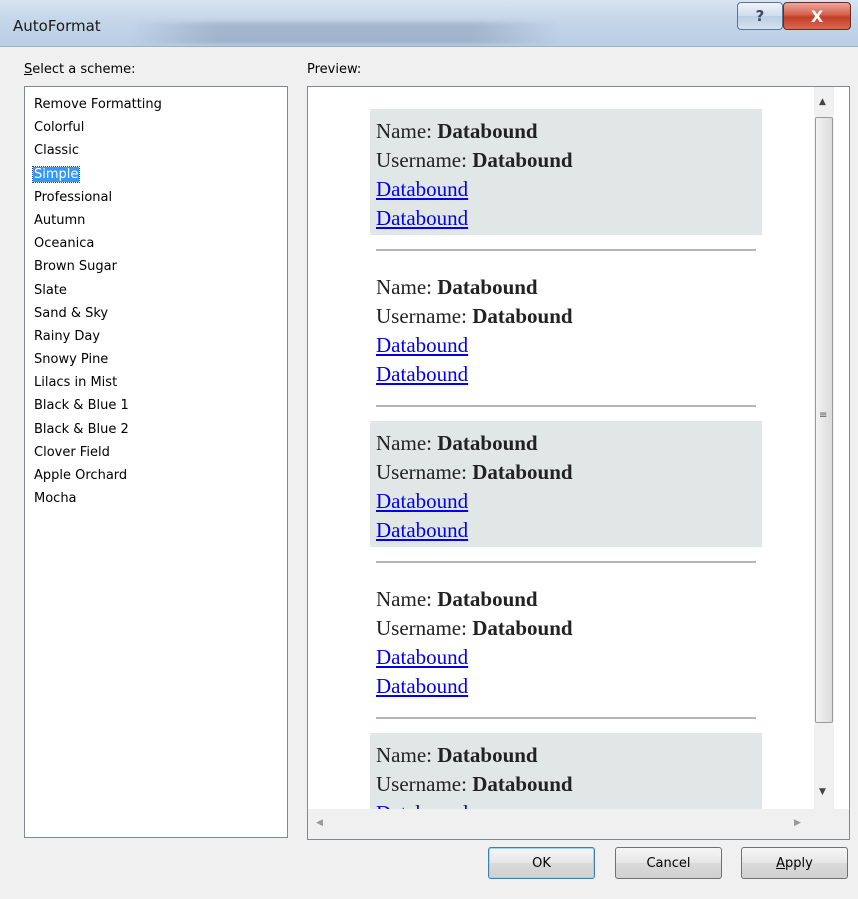  I want to click on title-bar: AutoFormat ? X, so click(429, 23).